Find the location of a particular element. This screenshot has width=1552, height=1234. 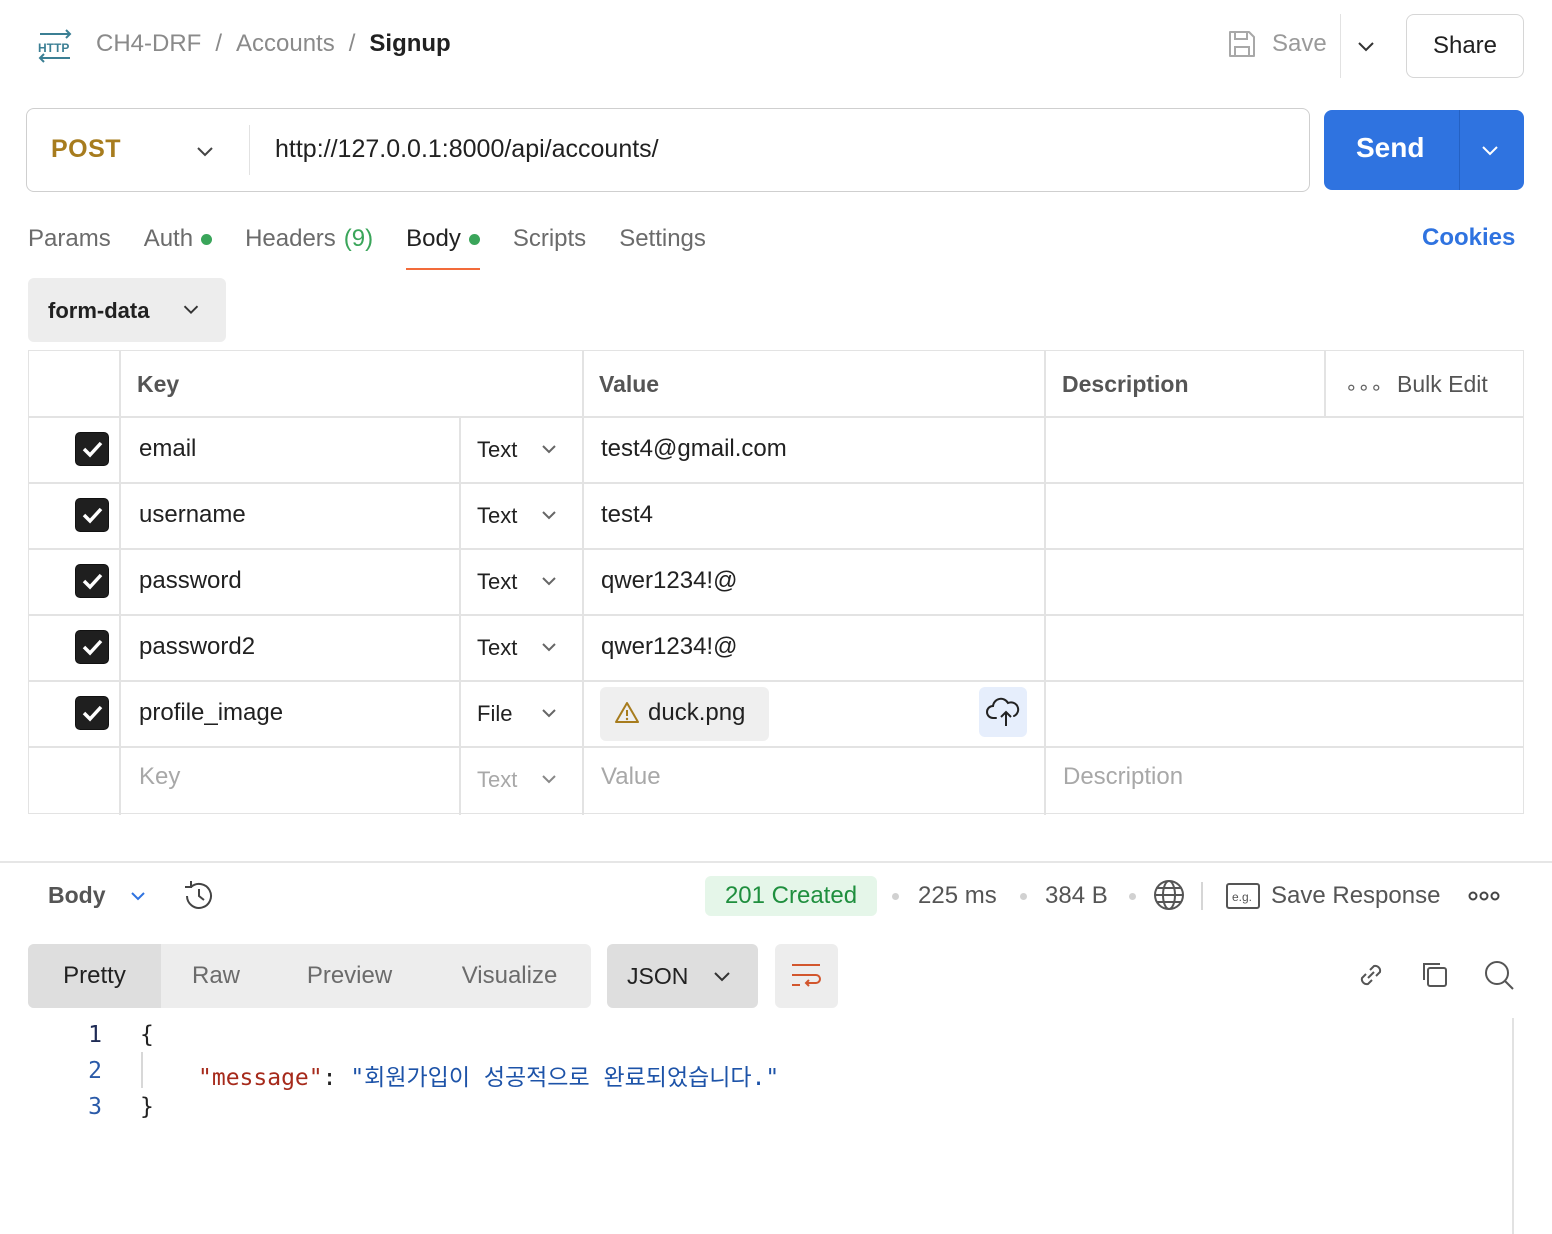

share-button: Share is located at coordinates (1465, 46).